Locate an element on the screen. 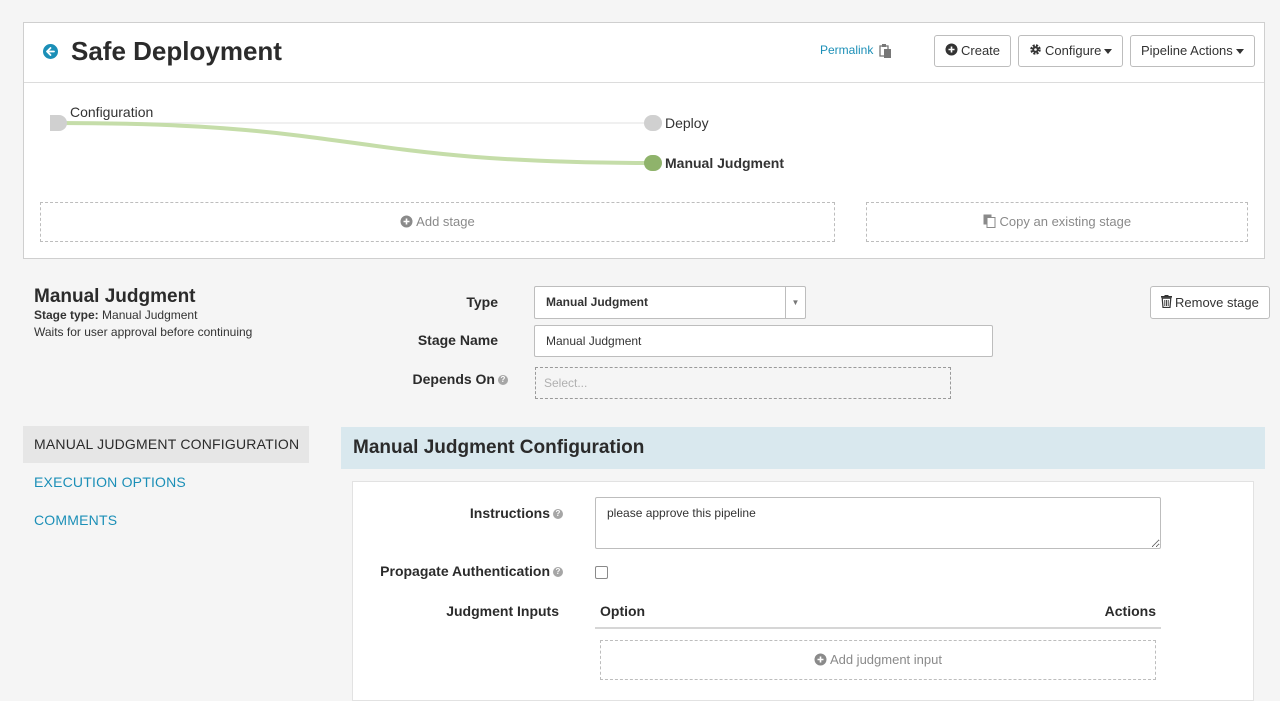 This screenshot has width=1280, height=701. stage-name-label: Stage Name is located at coordinates (457, 340).